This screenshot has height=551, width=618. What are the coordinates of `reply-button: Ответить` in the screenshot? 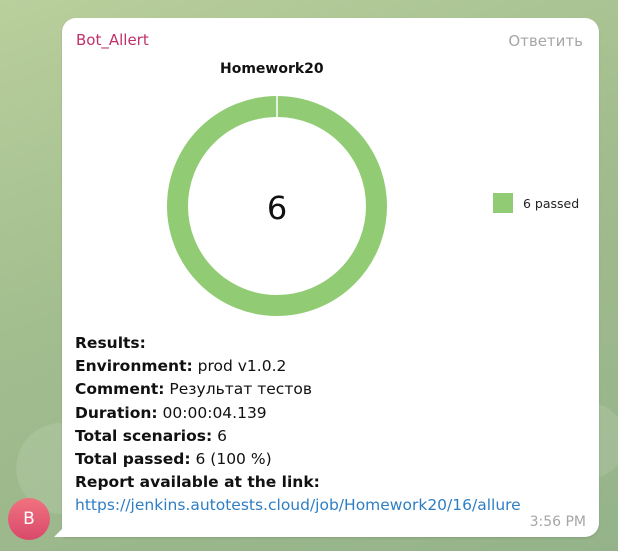 It's located at (545, 41).